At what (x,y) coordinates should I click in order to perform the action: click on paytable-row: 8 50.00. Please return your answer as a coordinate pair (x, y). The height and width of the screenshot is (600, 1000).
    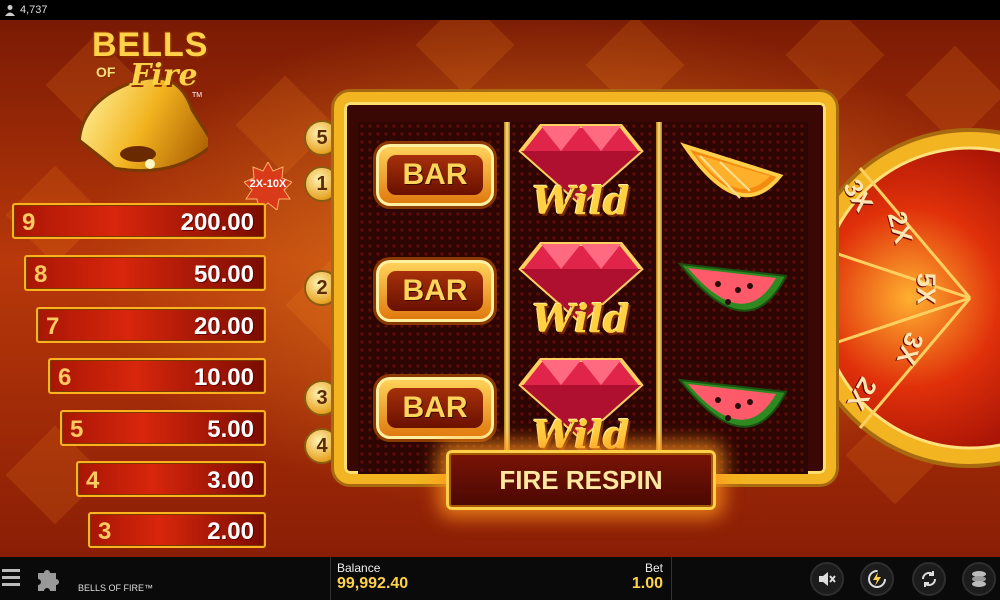
    Looking at the image, I should click on (145, 273).